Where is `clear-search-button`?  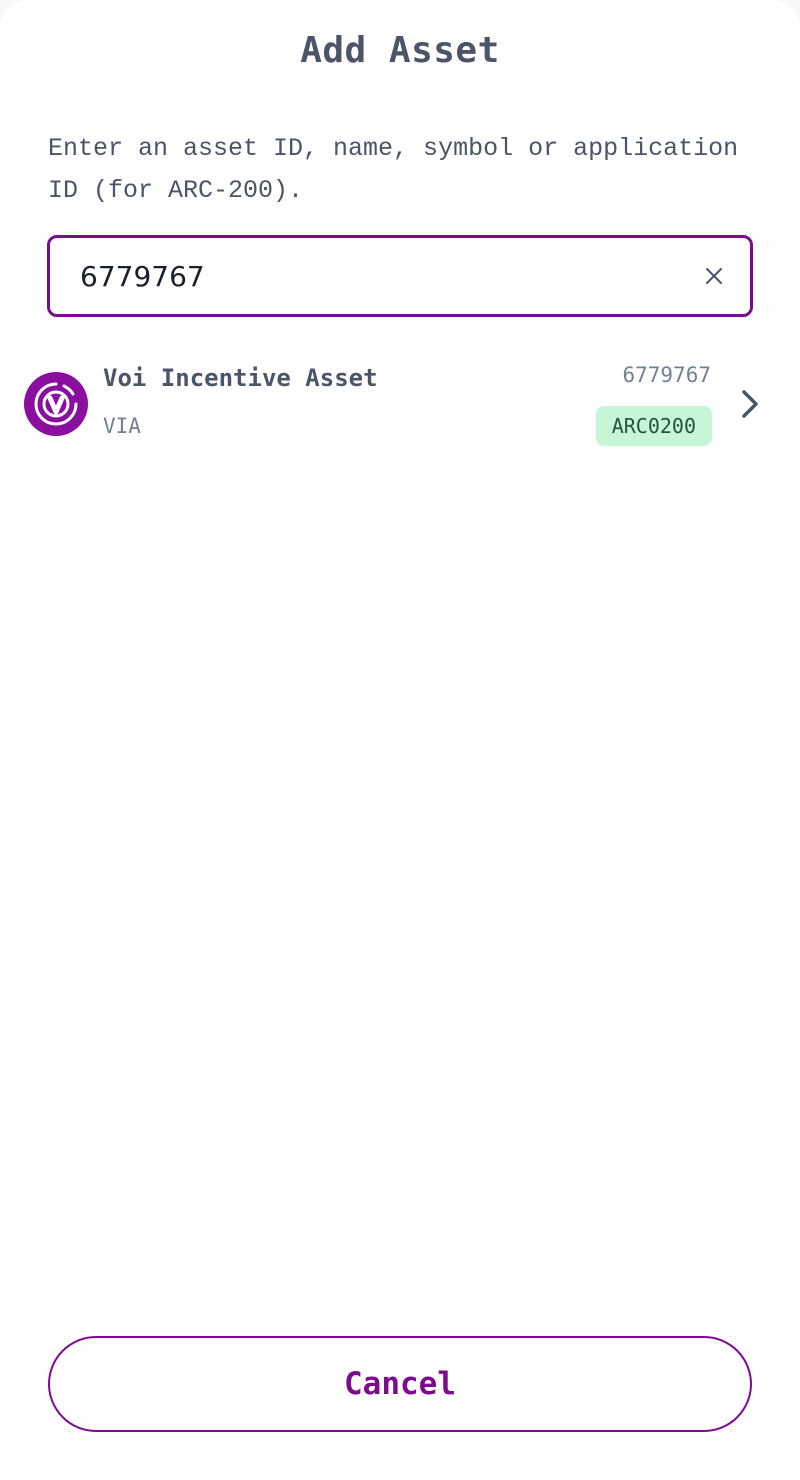 clear-search-button is located at coordinates (714, 276).